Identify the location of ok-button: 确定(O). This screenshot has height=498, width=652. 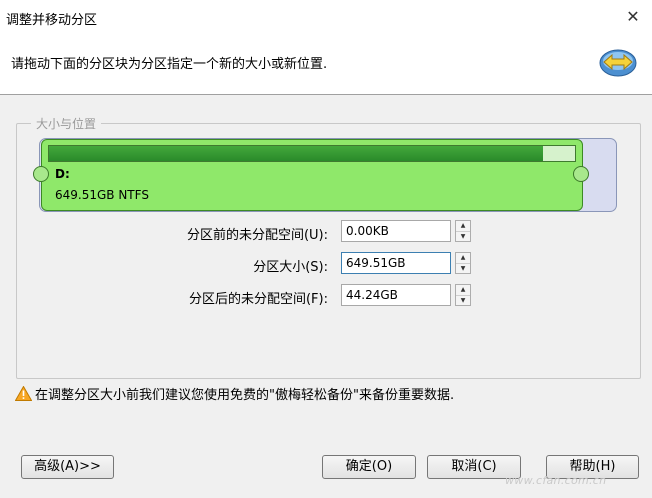
(369, 467).